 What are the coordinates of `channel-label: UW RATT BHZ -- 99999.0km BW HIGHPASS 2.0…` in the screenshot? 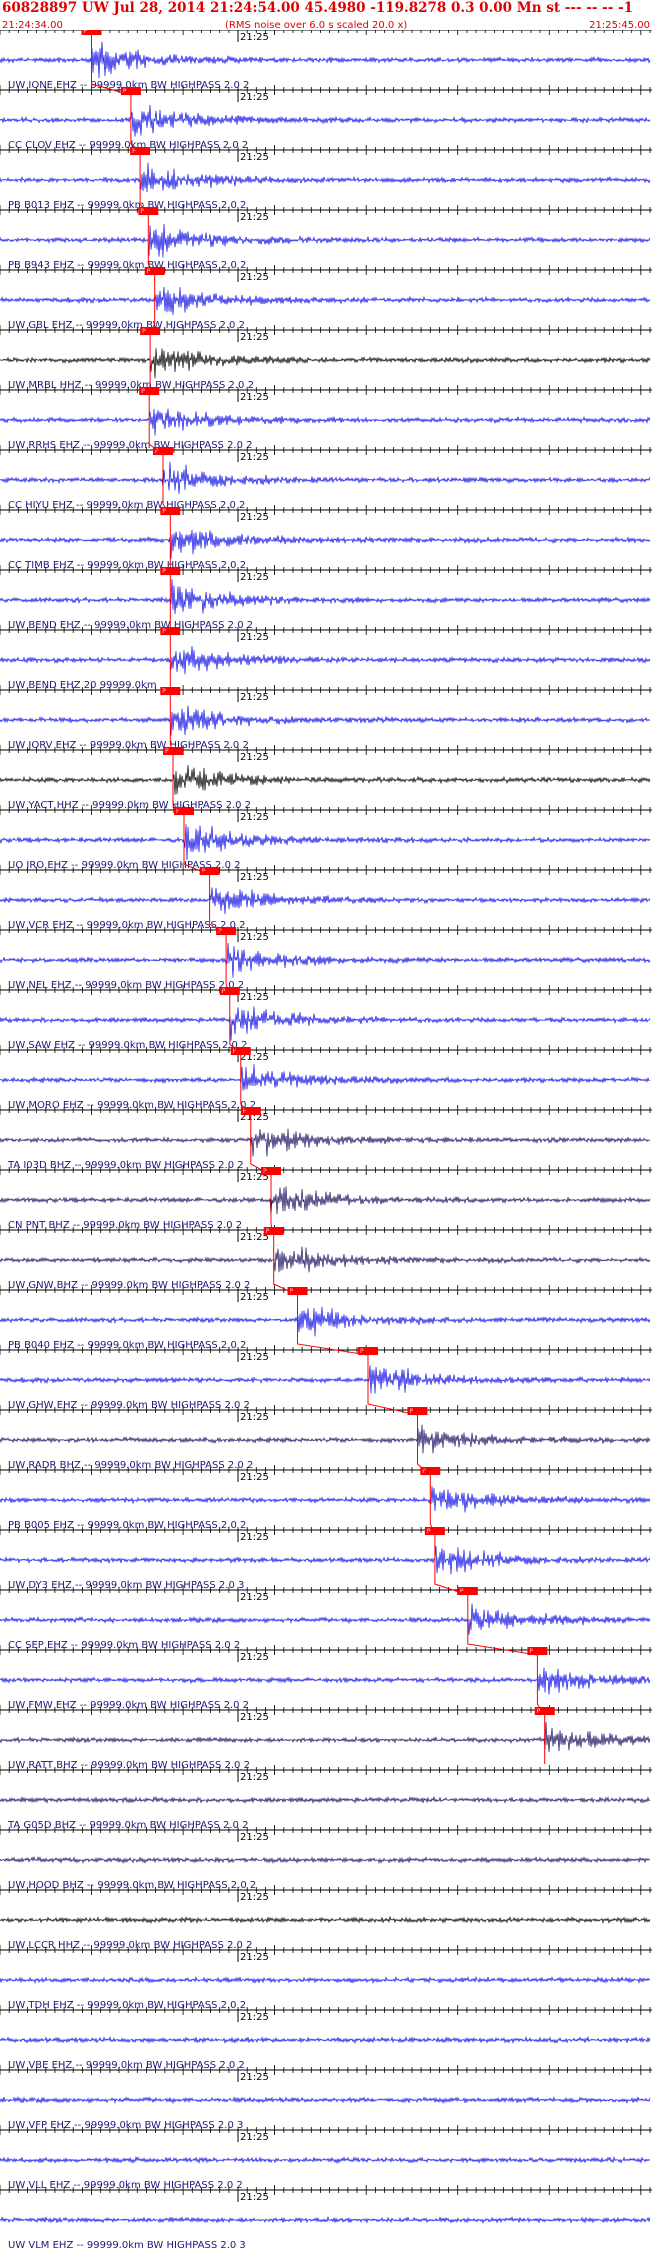 It's located at (129, 1765).